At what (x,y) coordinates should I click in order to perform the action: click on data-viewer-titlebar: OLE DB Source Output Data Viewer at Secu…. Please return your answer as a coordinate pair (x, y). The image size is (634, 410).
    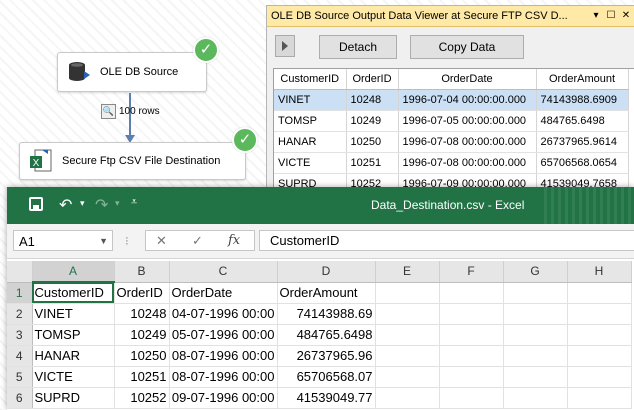
    Looking at the image, I should click on (450, 16).